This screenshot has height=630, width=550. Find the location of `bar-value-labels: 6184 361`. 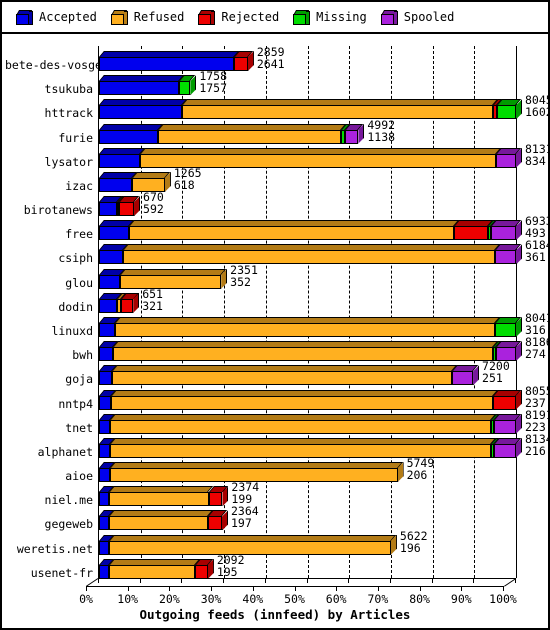

bar-value-labels: 6184 361 is located at coordinates (537, 252).